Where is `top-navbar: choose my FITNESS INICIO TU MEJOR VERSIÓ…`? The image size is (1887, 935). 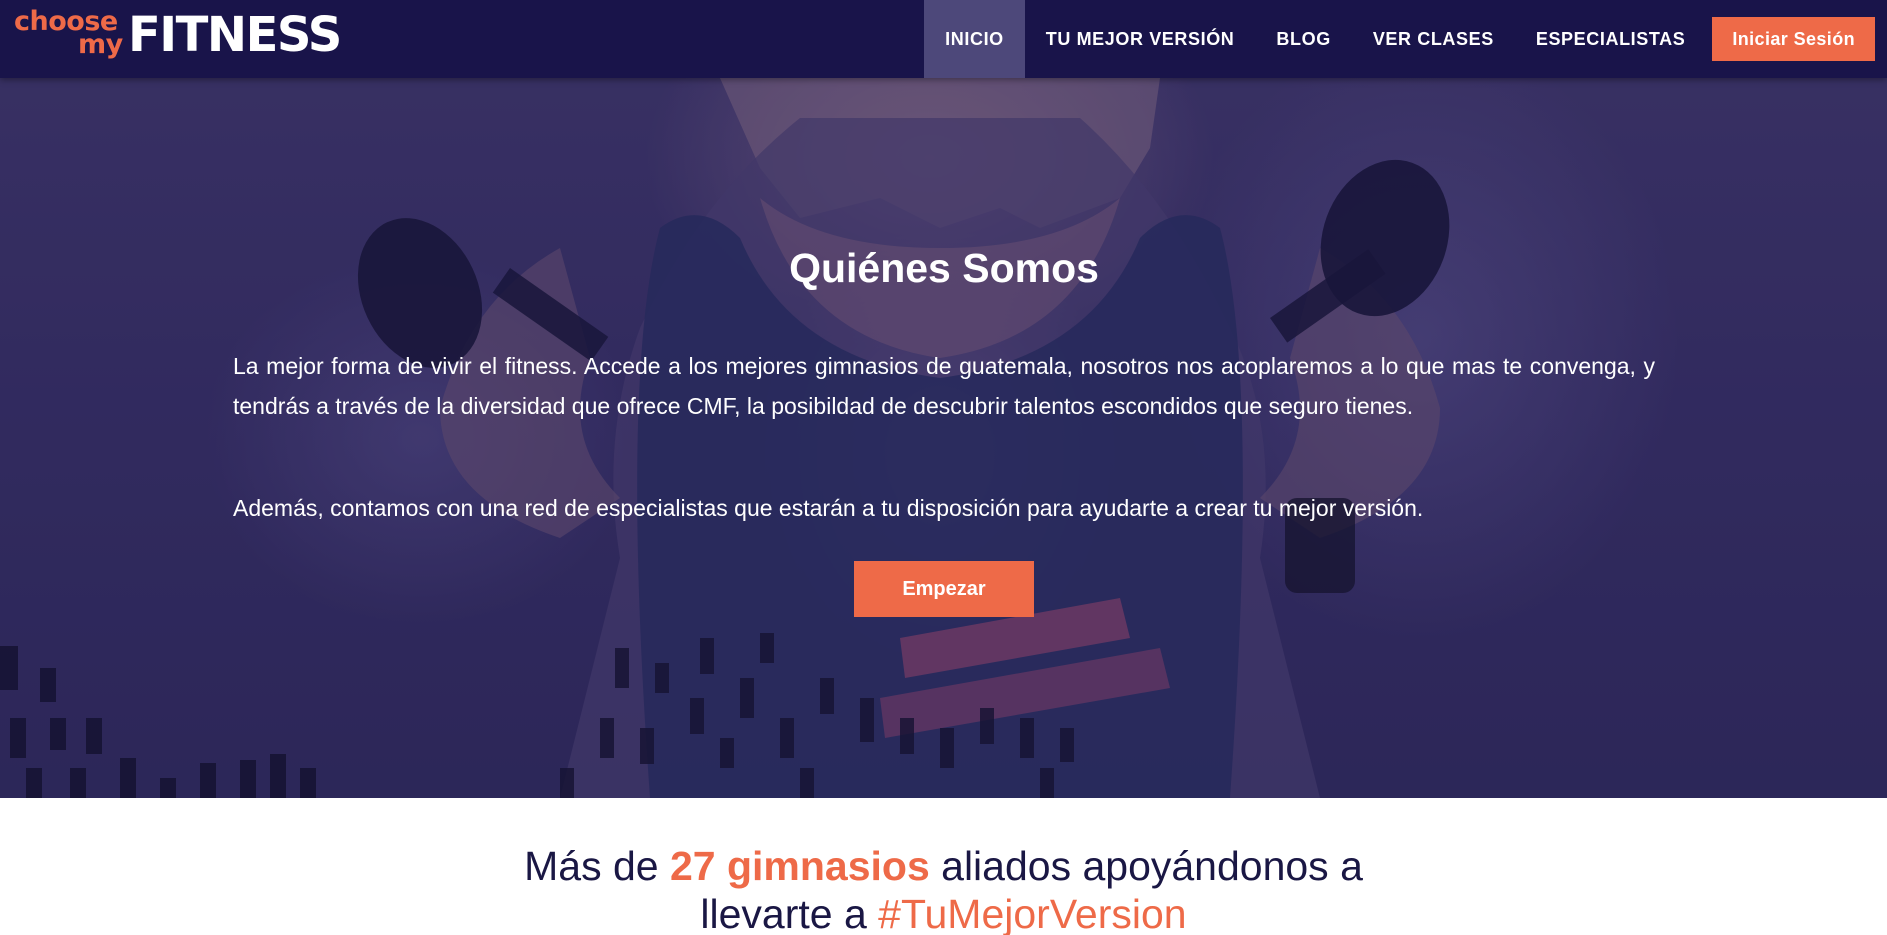 top-navbar: choose my FITNESS INICIO TU MEJOR VERSIÓ… is located at coordinates (943, 39).